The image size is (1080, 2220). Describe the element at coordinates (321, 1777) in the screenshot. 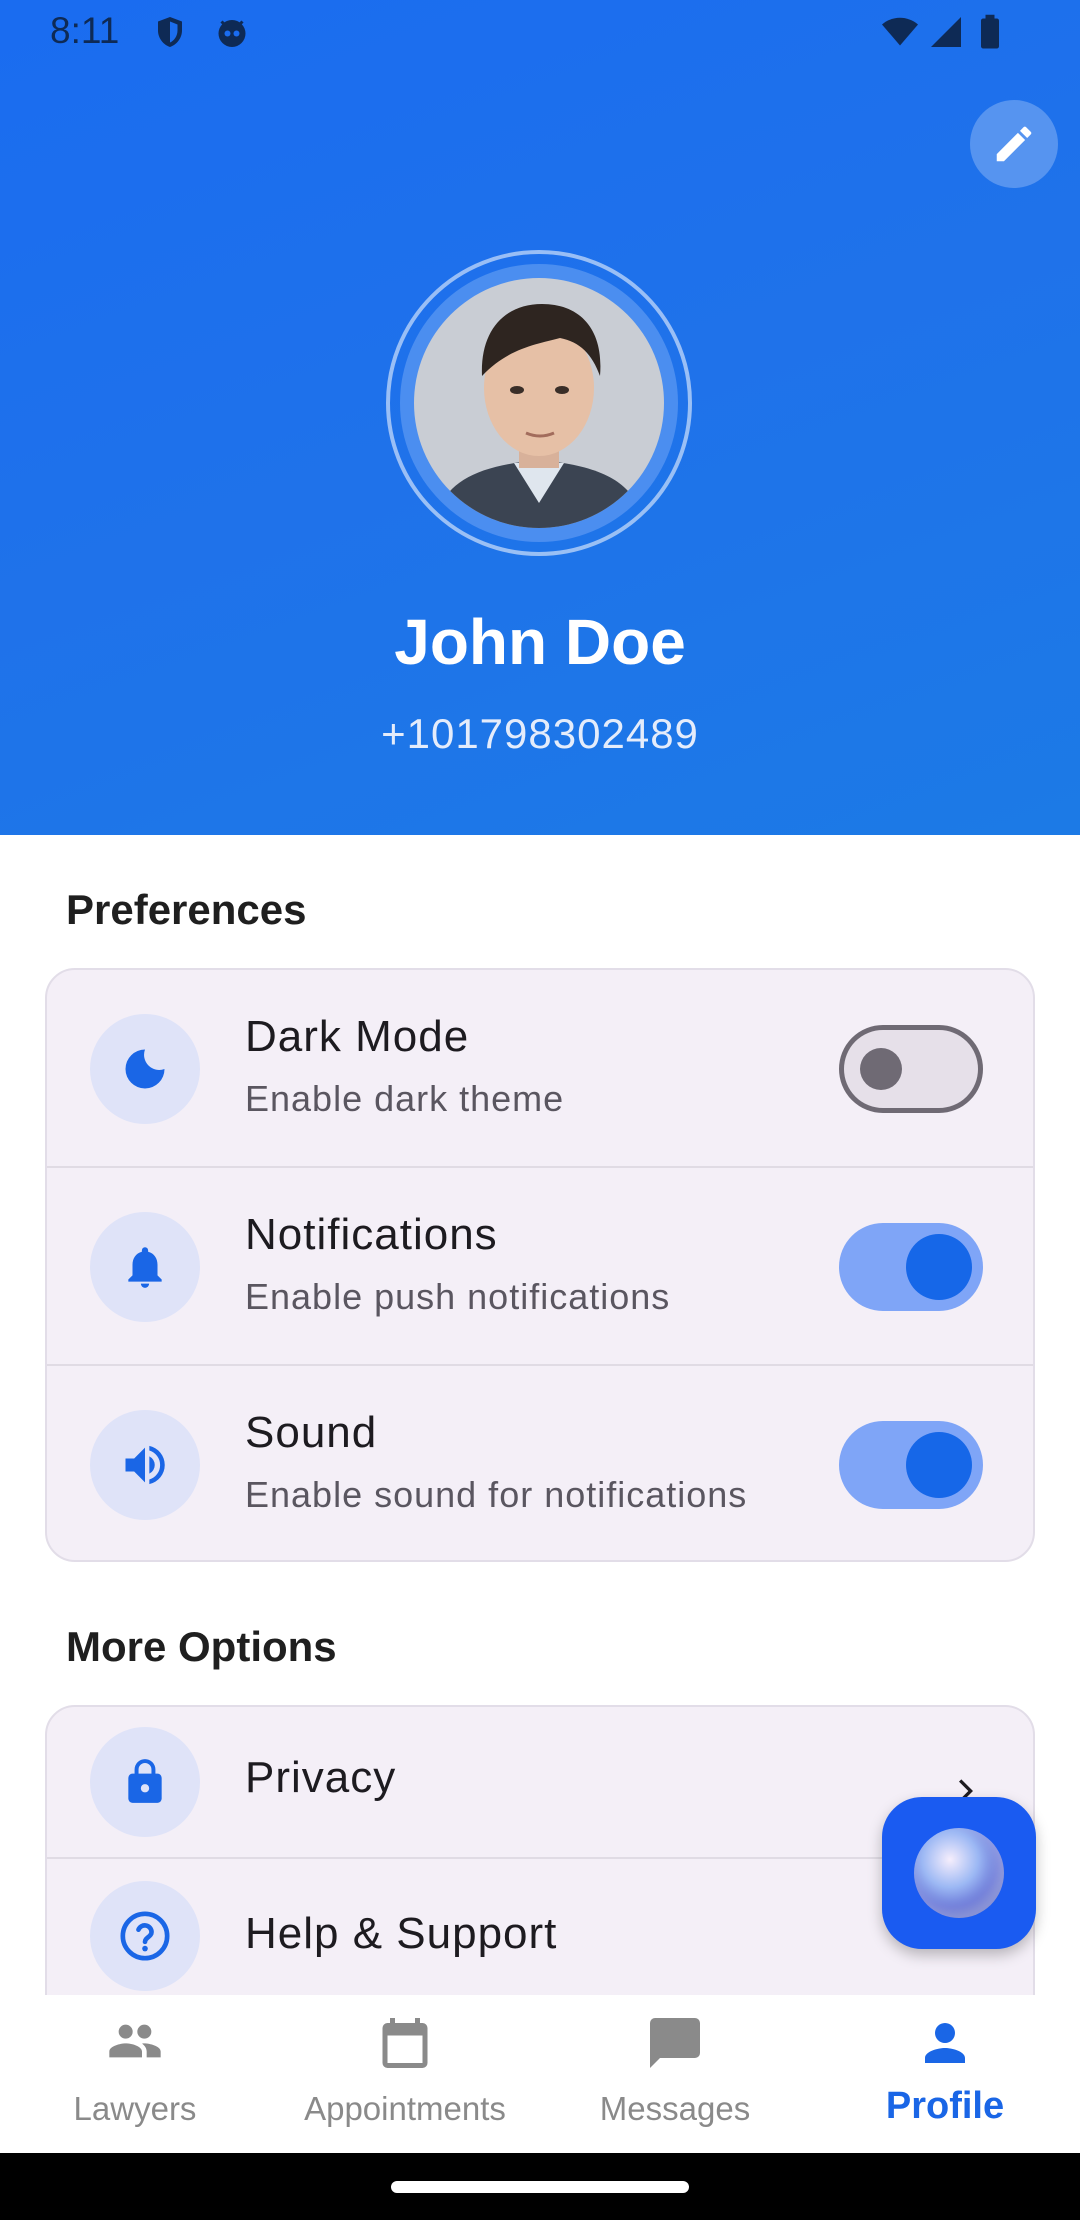

I see `privacy-title: Privacy` at that location.